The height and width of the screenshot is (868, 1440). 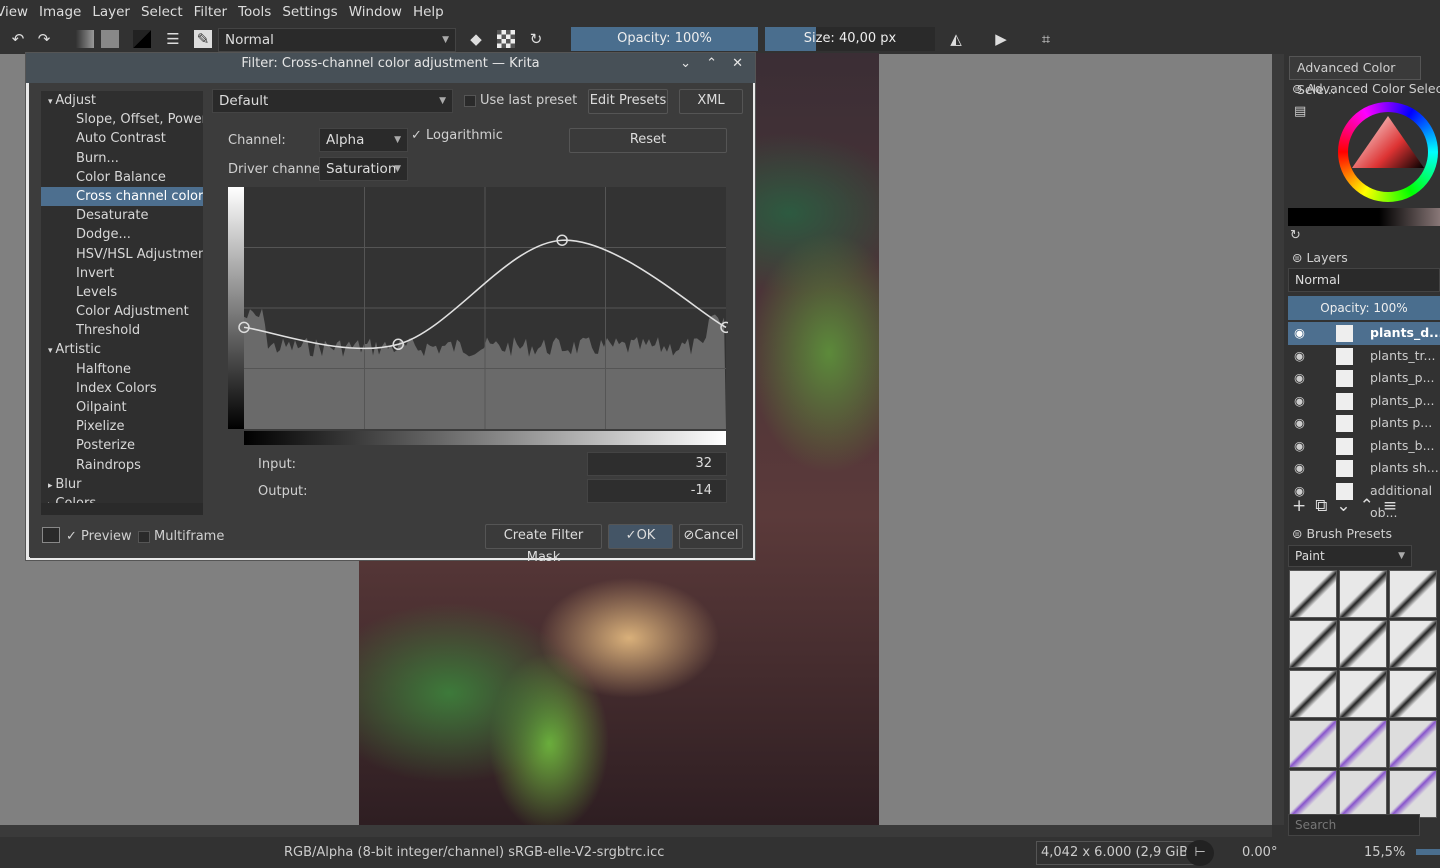 What do you see at coordinates (122, 465) in the screenshot?
I see `filter-tree-item: Raindrops` at bounding box center [122, 465].